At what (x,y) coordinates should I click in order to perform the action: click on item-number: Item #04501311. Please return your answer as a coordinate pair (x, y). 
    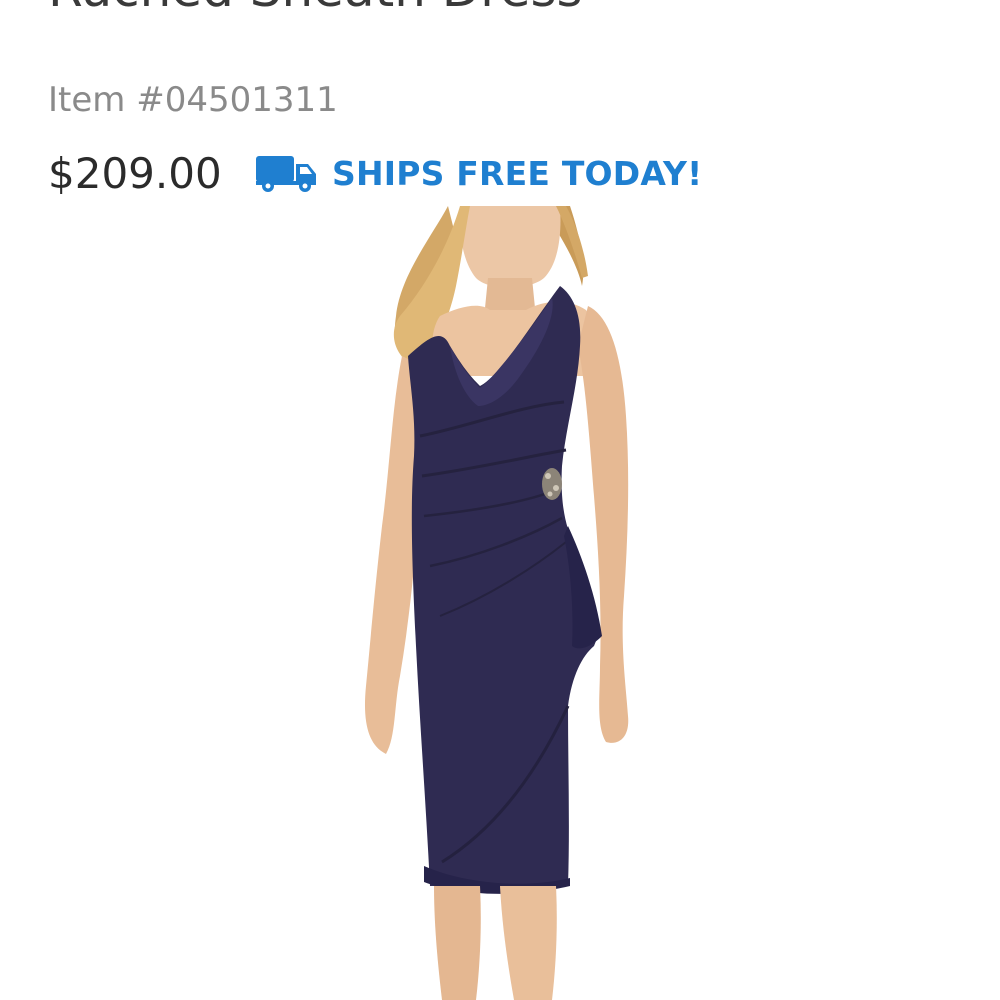
    Looking at the image, I should click on (193, 100).